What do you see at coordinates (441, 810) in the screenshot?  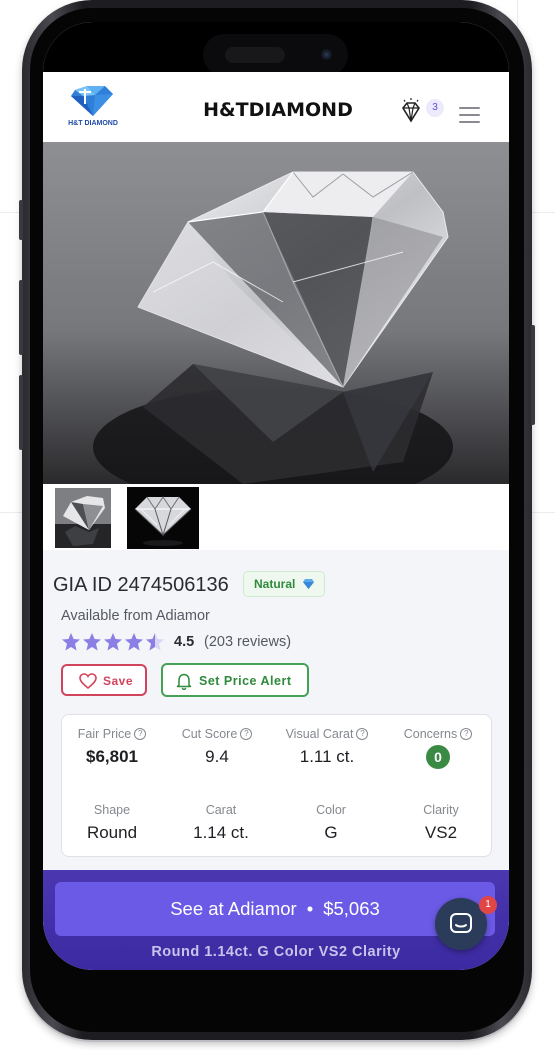 I see `clarity-label: Clarity` at bounding box center [441, 810].